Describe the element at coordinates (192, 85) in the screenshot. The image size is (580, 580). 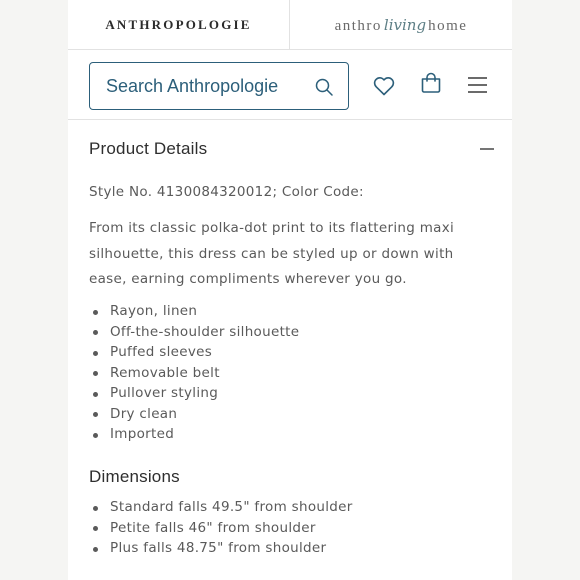
I see `search-placeholder: Search Anthropologie` at that location.